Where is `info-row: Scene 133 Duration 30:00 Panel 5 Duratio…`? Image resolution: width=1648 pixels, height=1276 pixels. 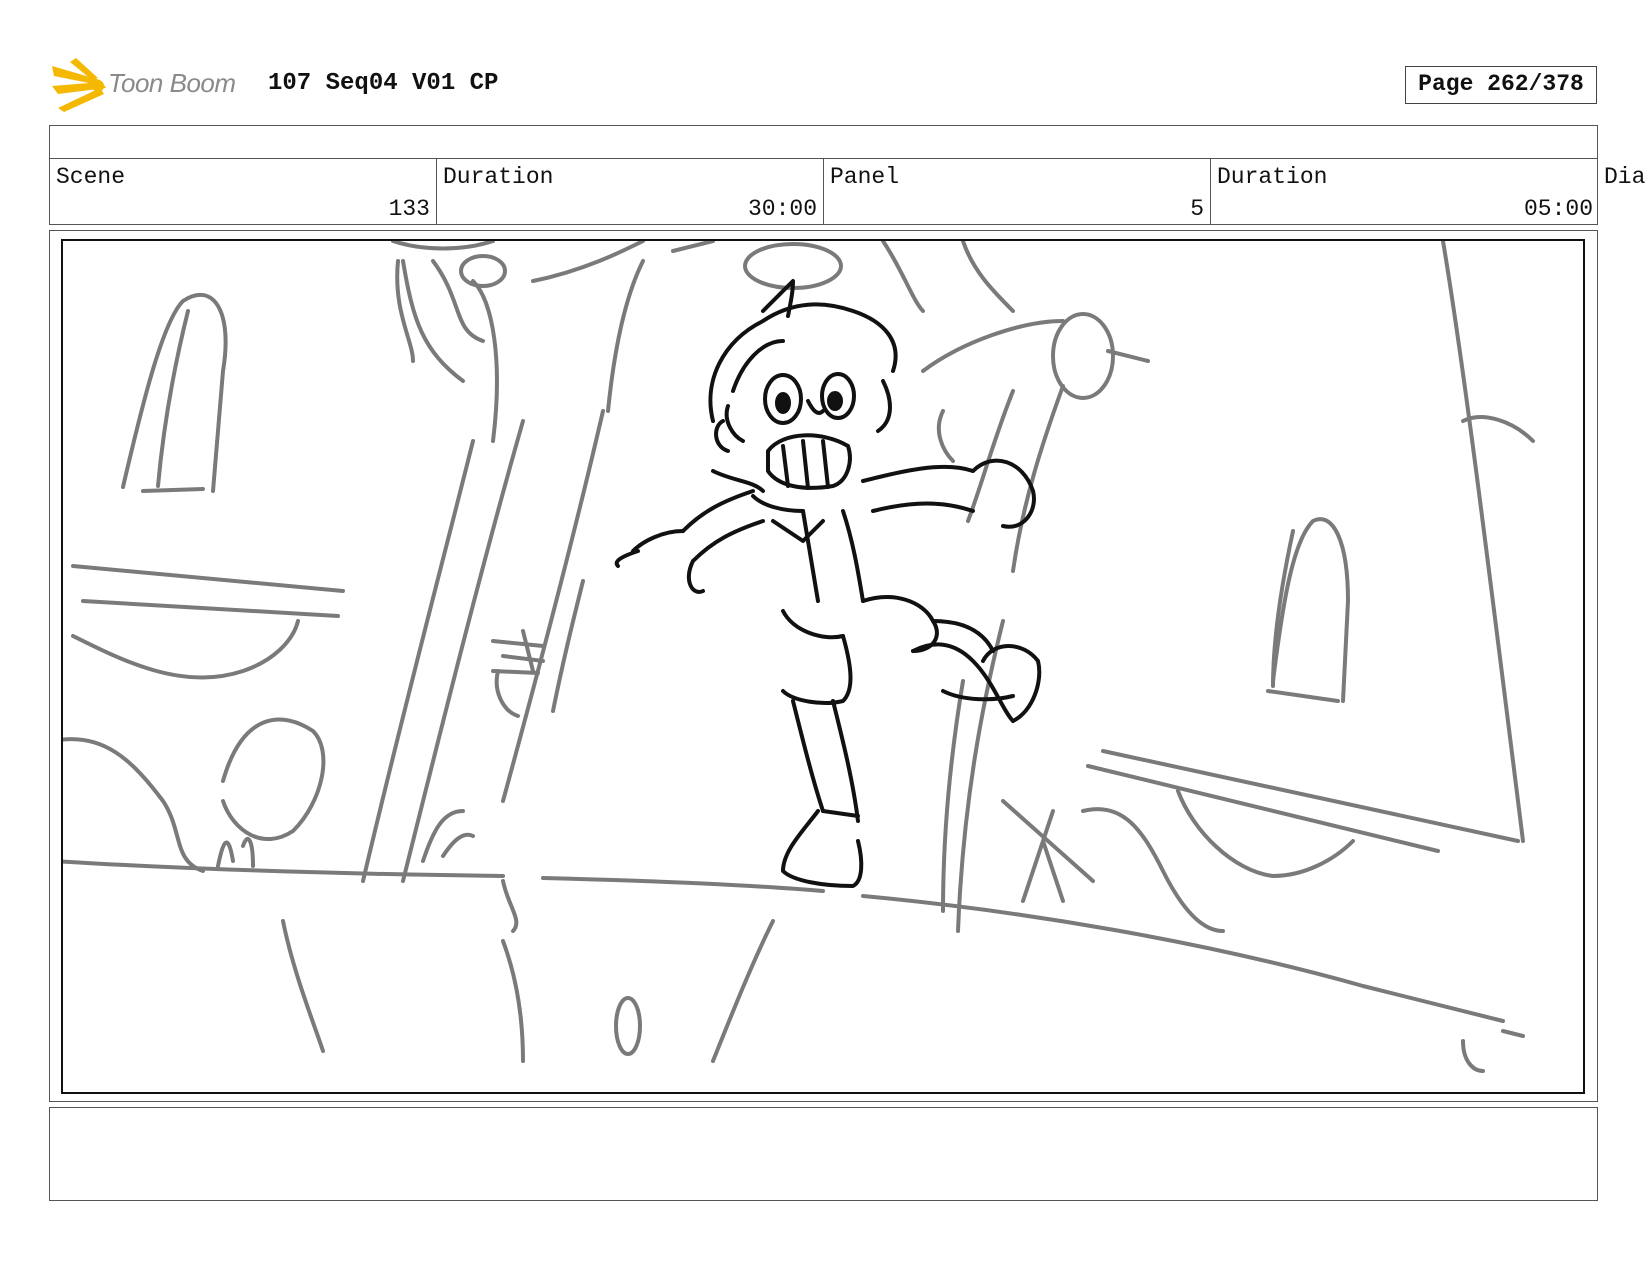
info-row: Scene 133 Duration 30:00 Panel 5 Duratio… is located at coordinates (823, 191).